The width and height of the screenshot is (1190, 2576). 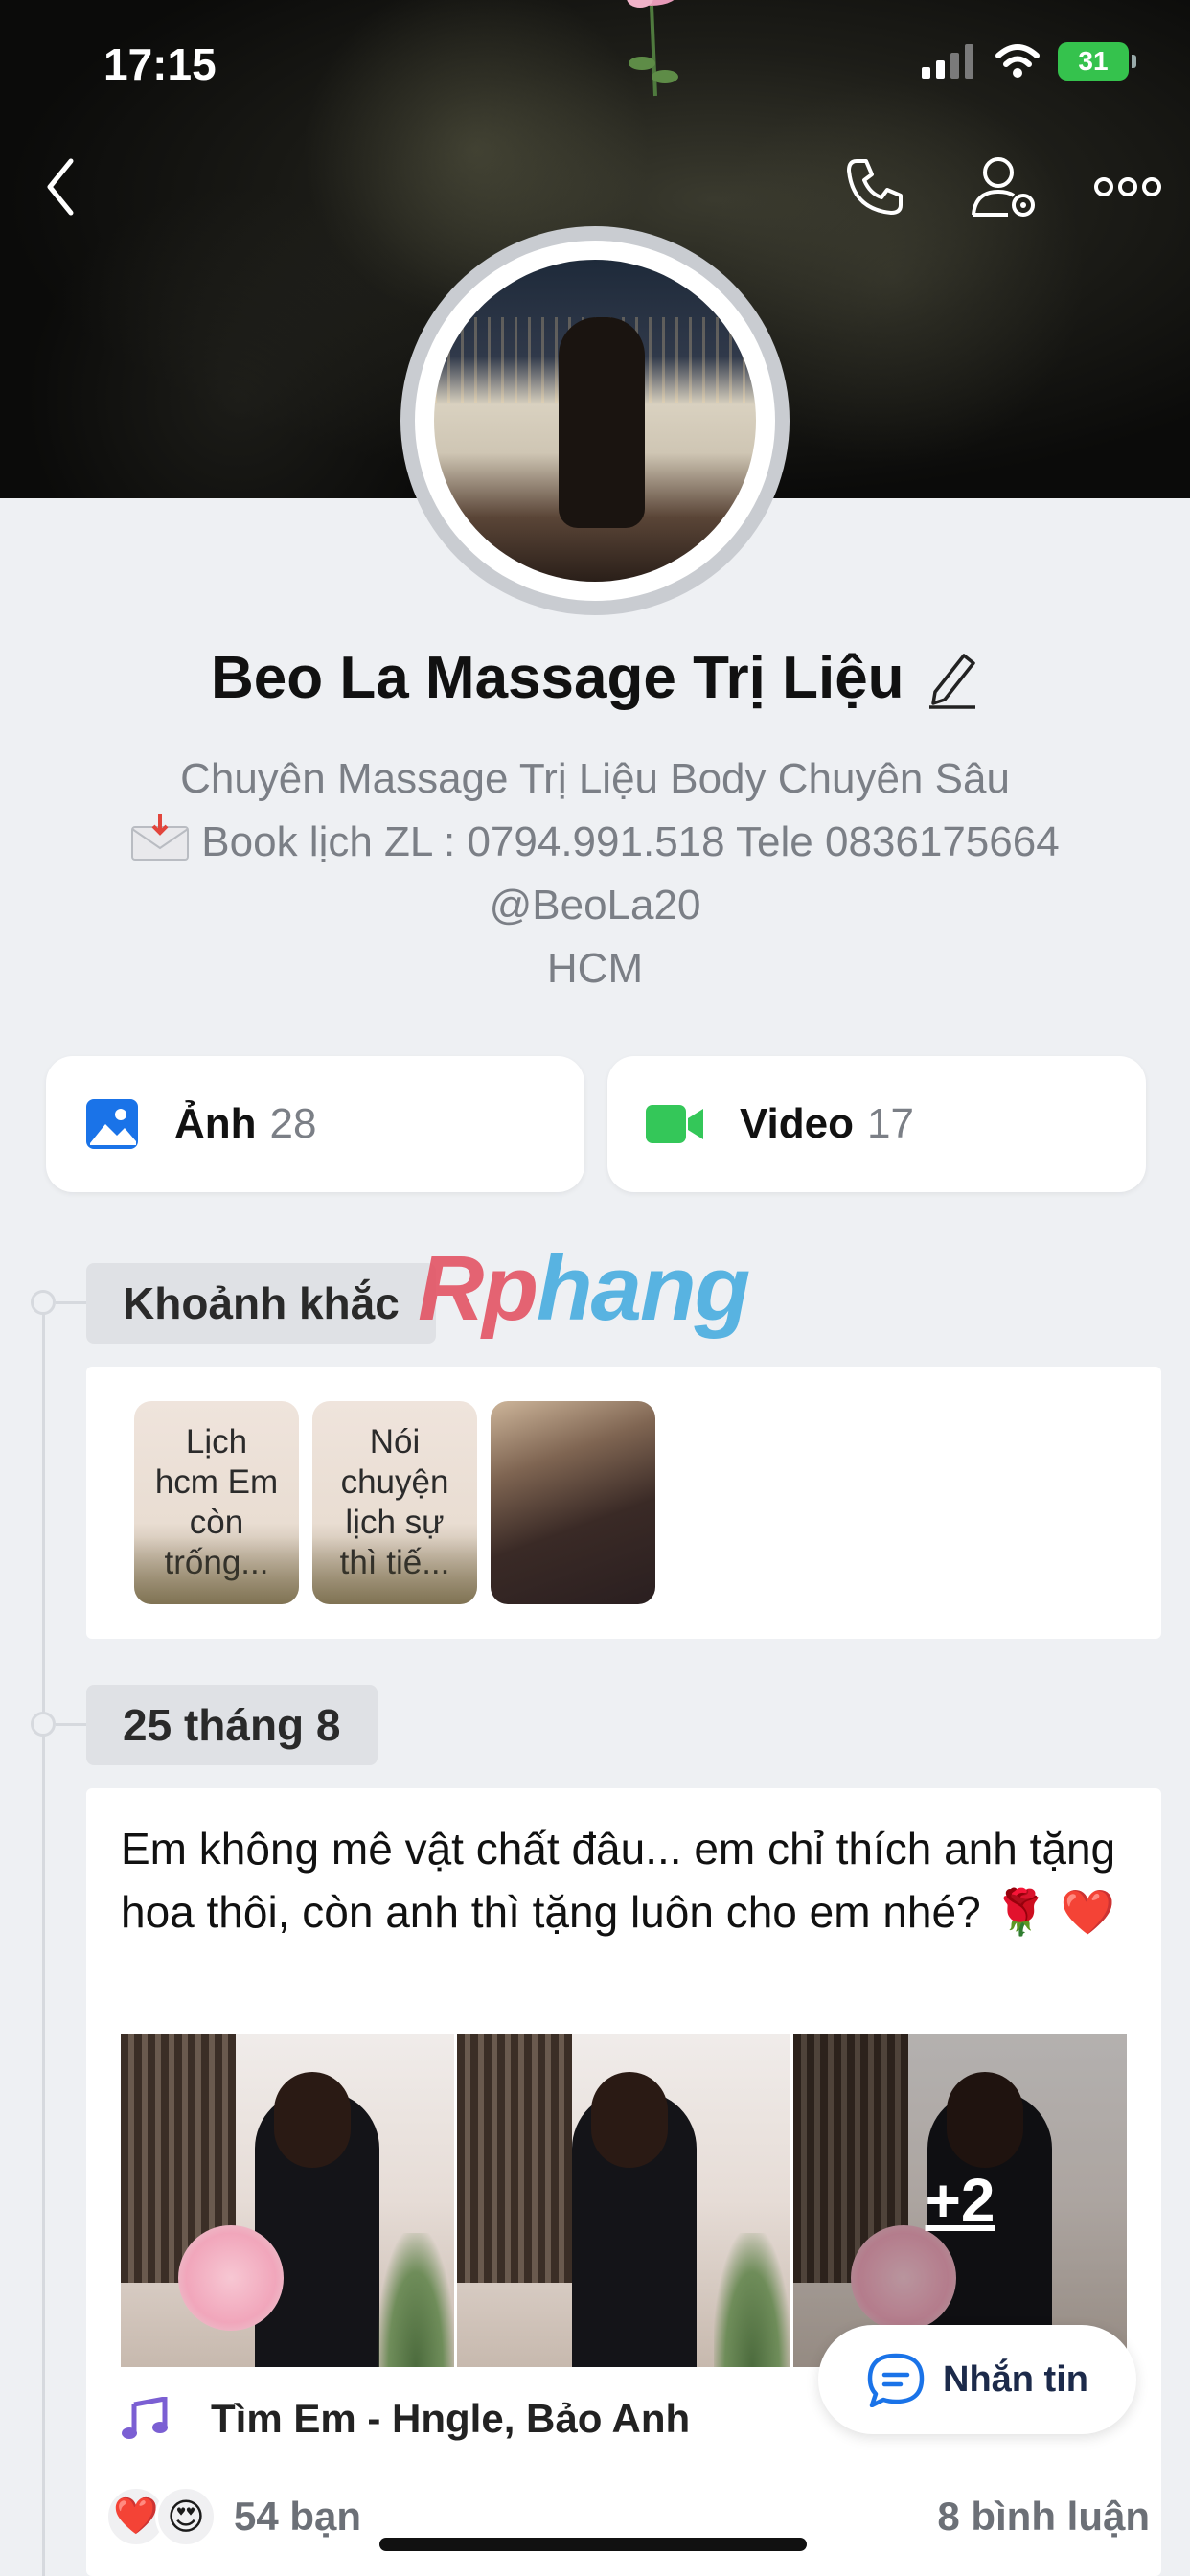 I want to click on message-button-label: Nhắn tin, so click(x=1015, y=2379).